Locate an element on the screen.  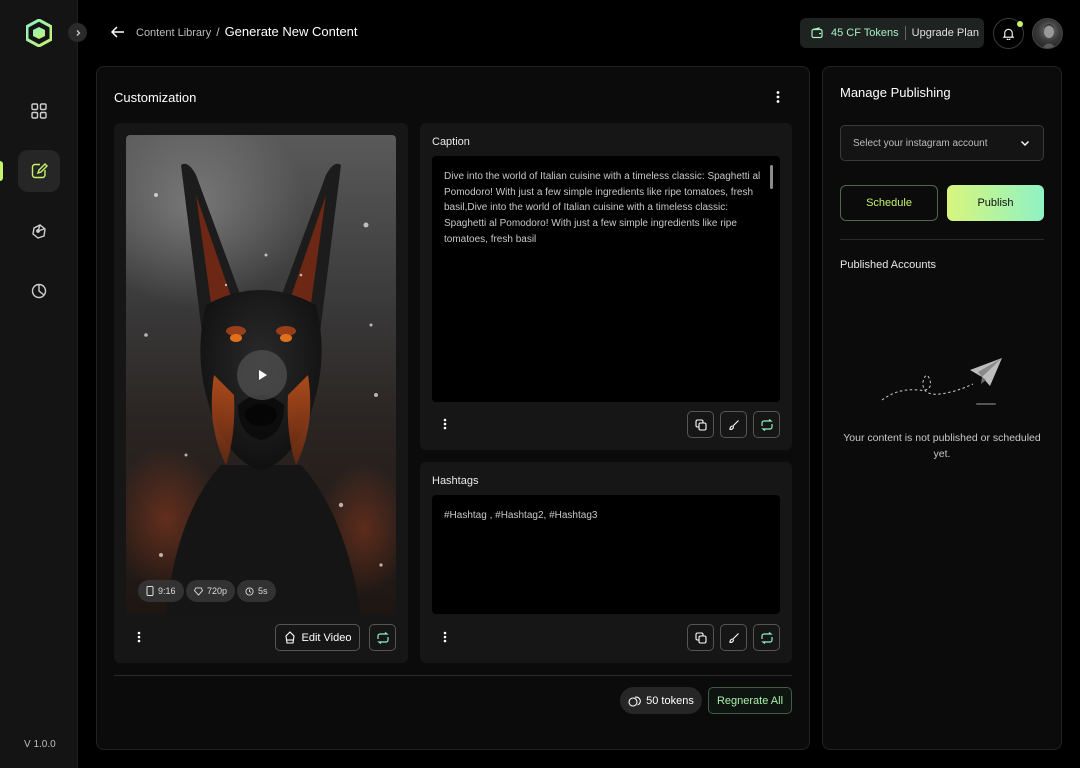
more-options-icon is located at coordinates (778, 97).